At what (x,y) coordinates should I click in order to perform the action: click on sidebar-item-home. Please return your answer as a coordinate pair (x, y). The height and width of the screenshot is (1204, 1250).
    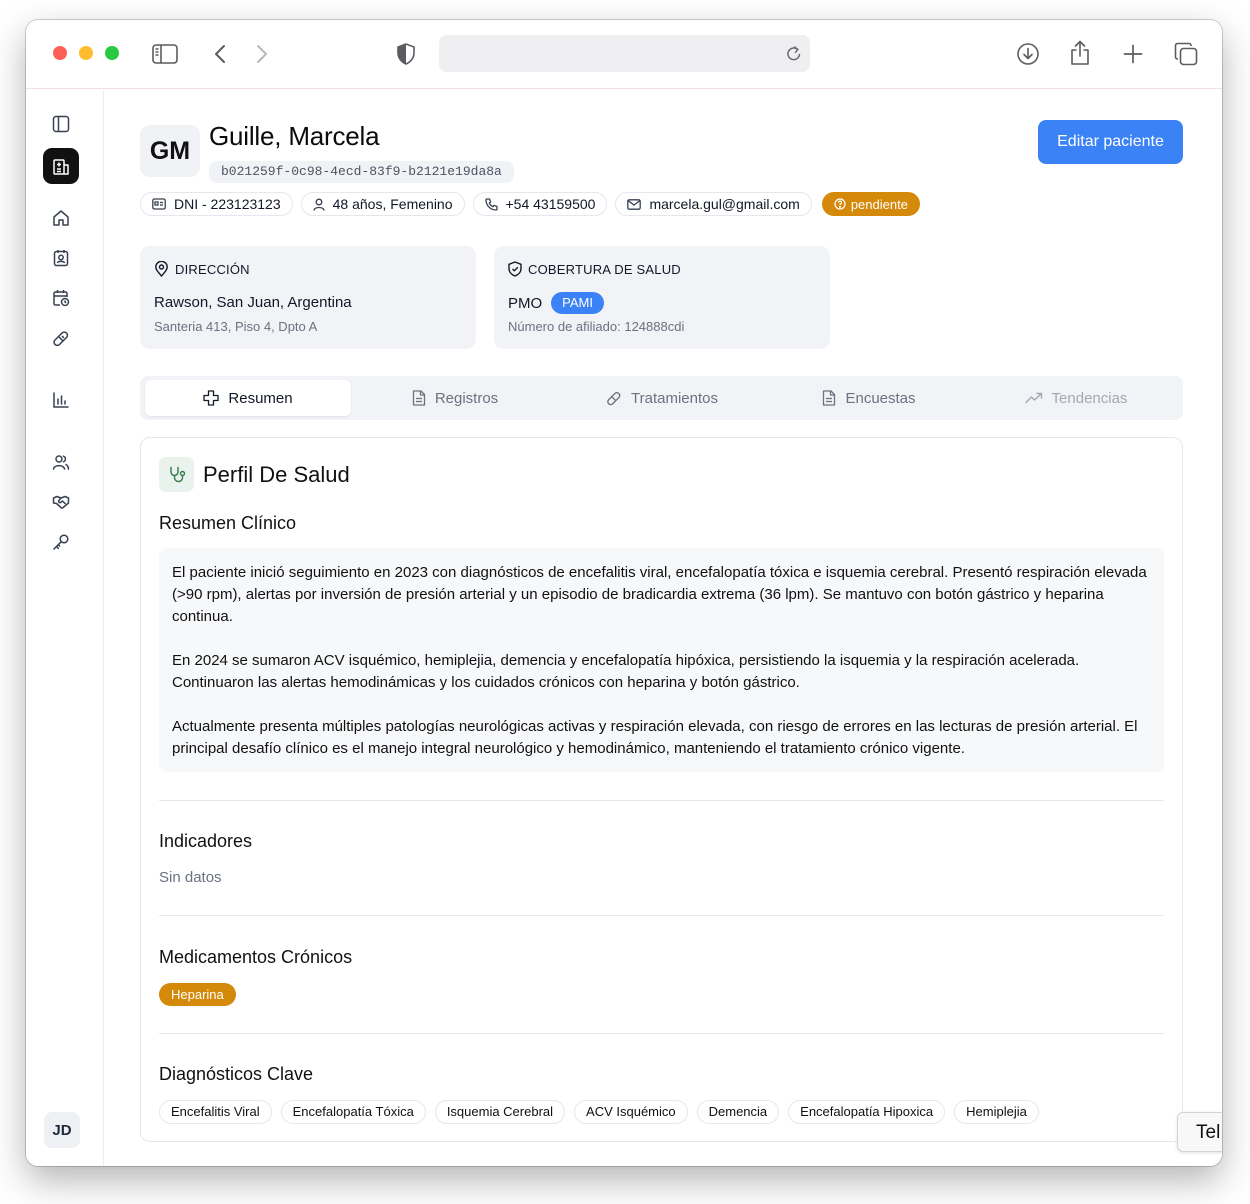
    Looking at the image, I should click on (61, 218).